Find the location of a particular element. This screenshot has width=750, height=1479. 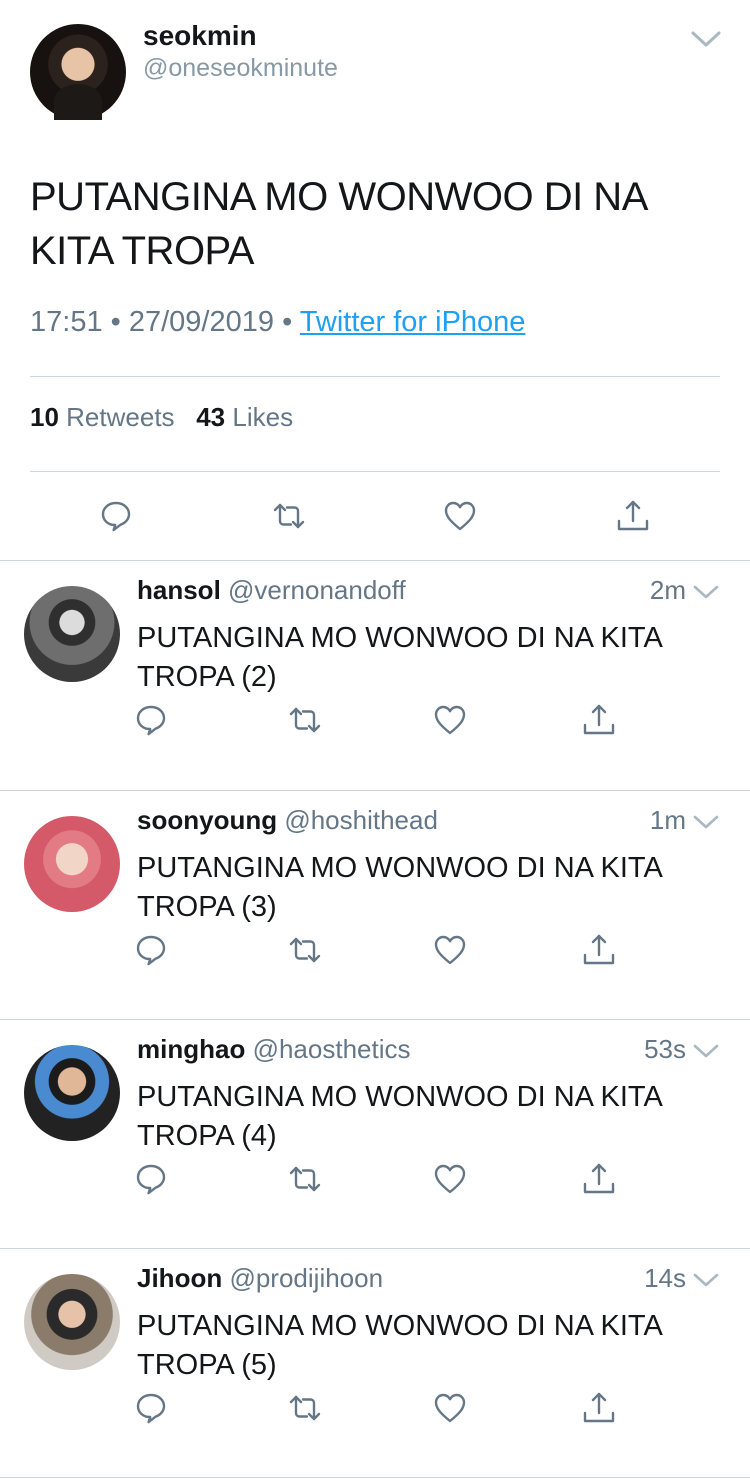

reply-header: minghao @haosthetics is located at coordinates (274, 1049).